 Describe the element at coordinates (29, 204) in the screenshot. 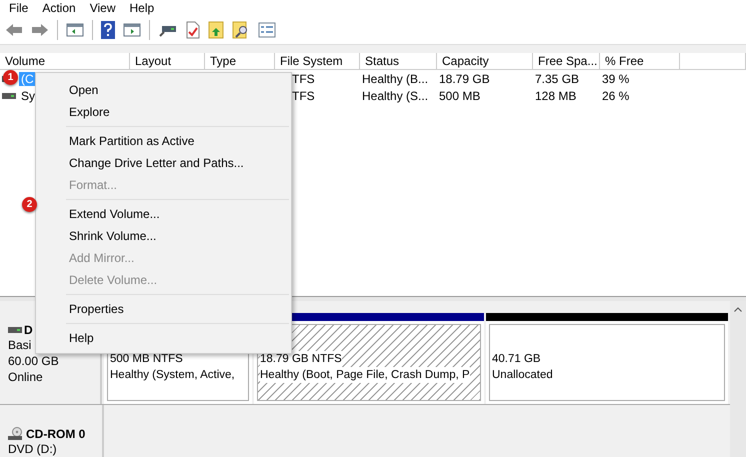

I see `step-badge: 2` at that location.